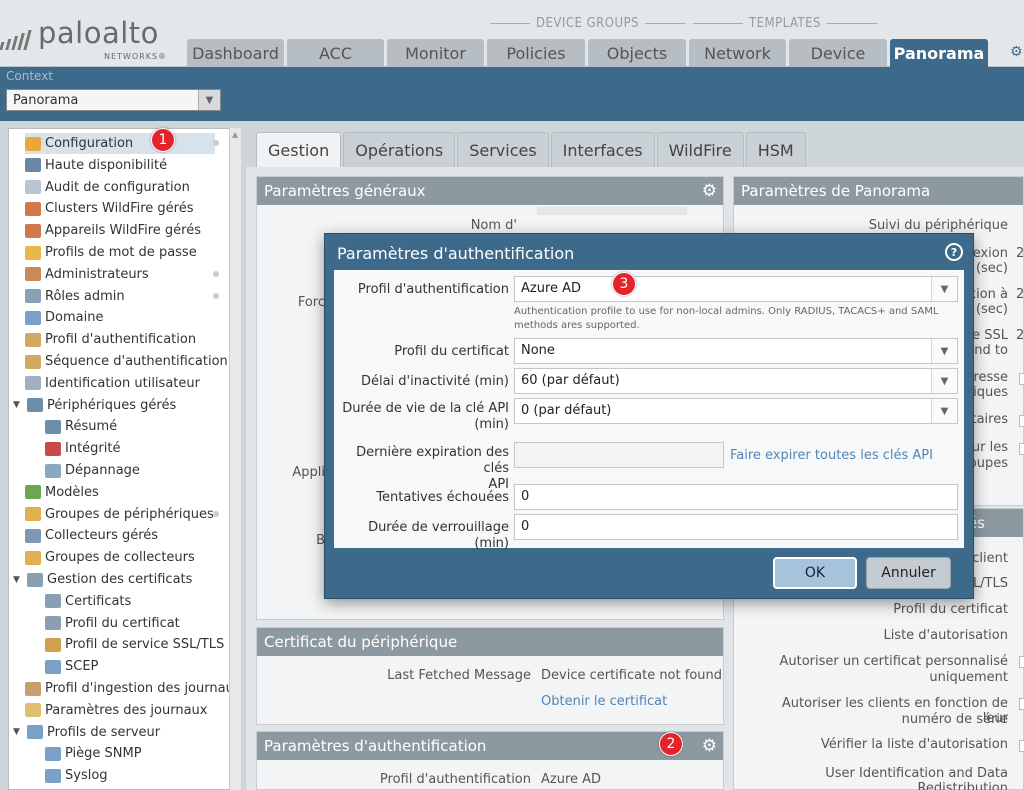  I want to click on paloalto-logo: paloalto NETWORKS®, so click(90, 36).